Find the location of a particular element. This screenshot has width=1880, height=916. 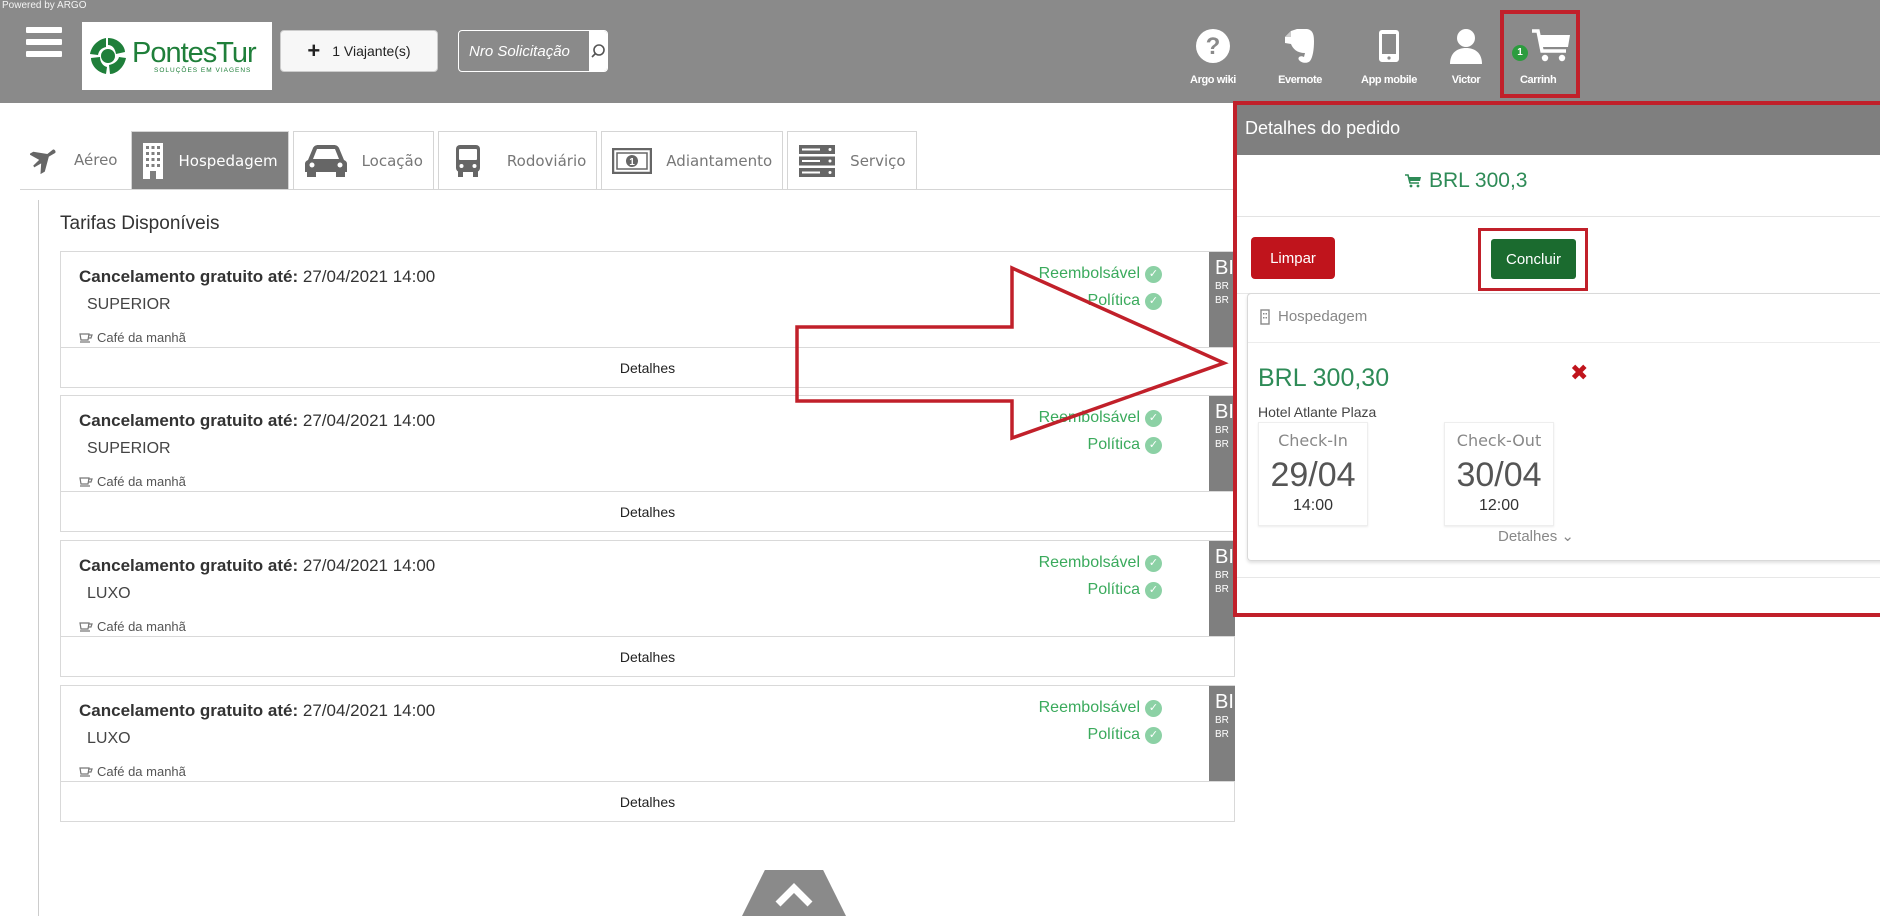

search-button is located at coordinates (598, 51).